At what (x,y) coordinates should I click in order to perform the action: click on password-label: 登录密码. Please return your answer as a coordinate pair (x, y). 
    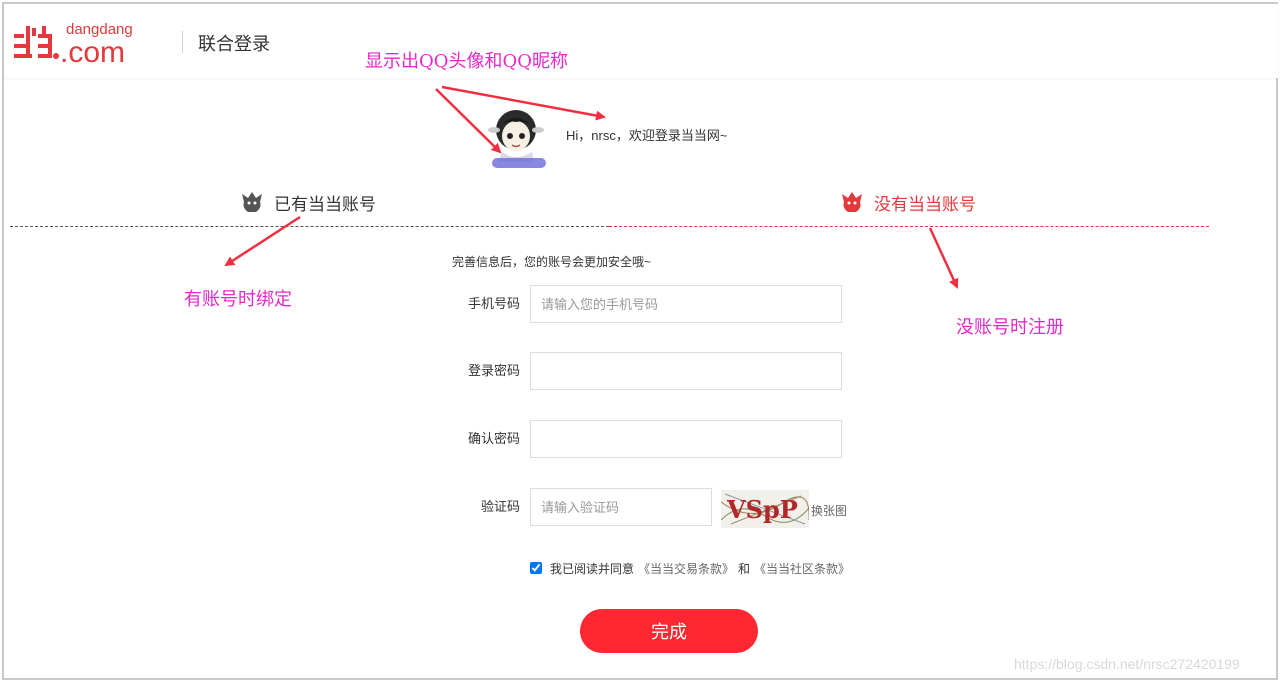
    Looking at the image, I should click on (493, 370).